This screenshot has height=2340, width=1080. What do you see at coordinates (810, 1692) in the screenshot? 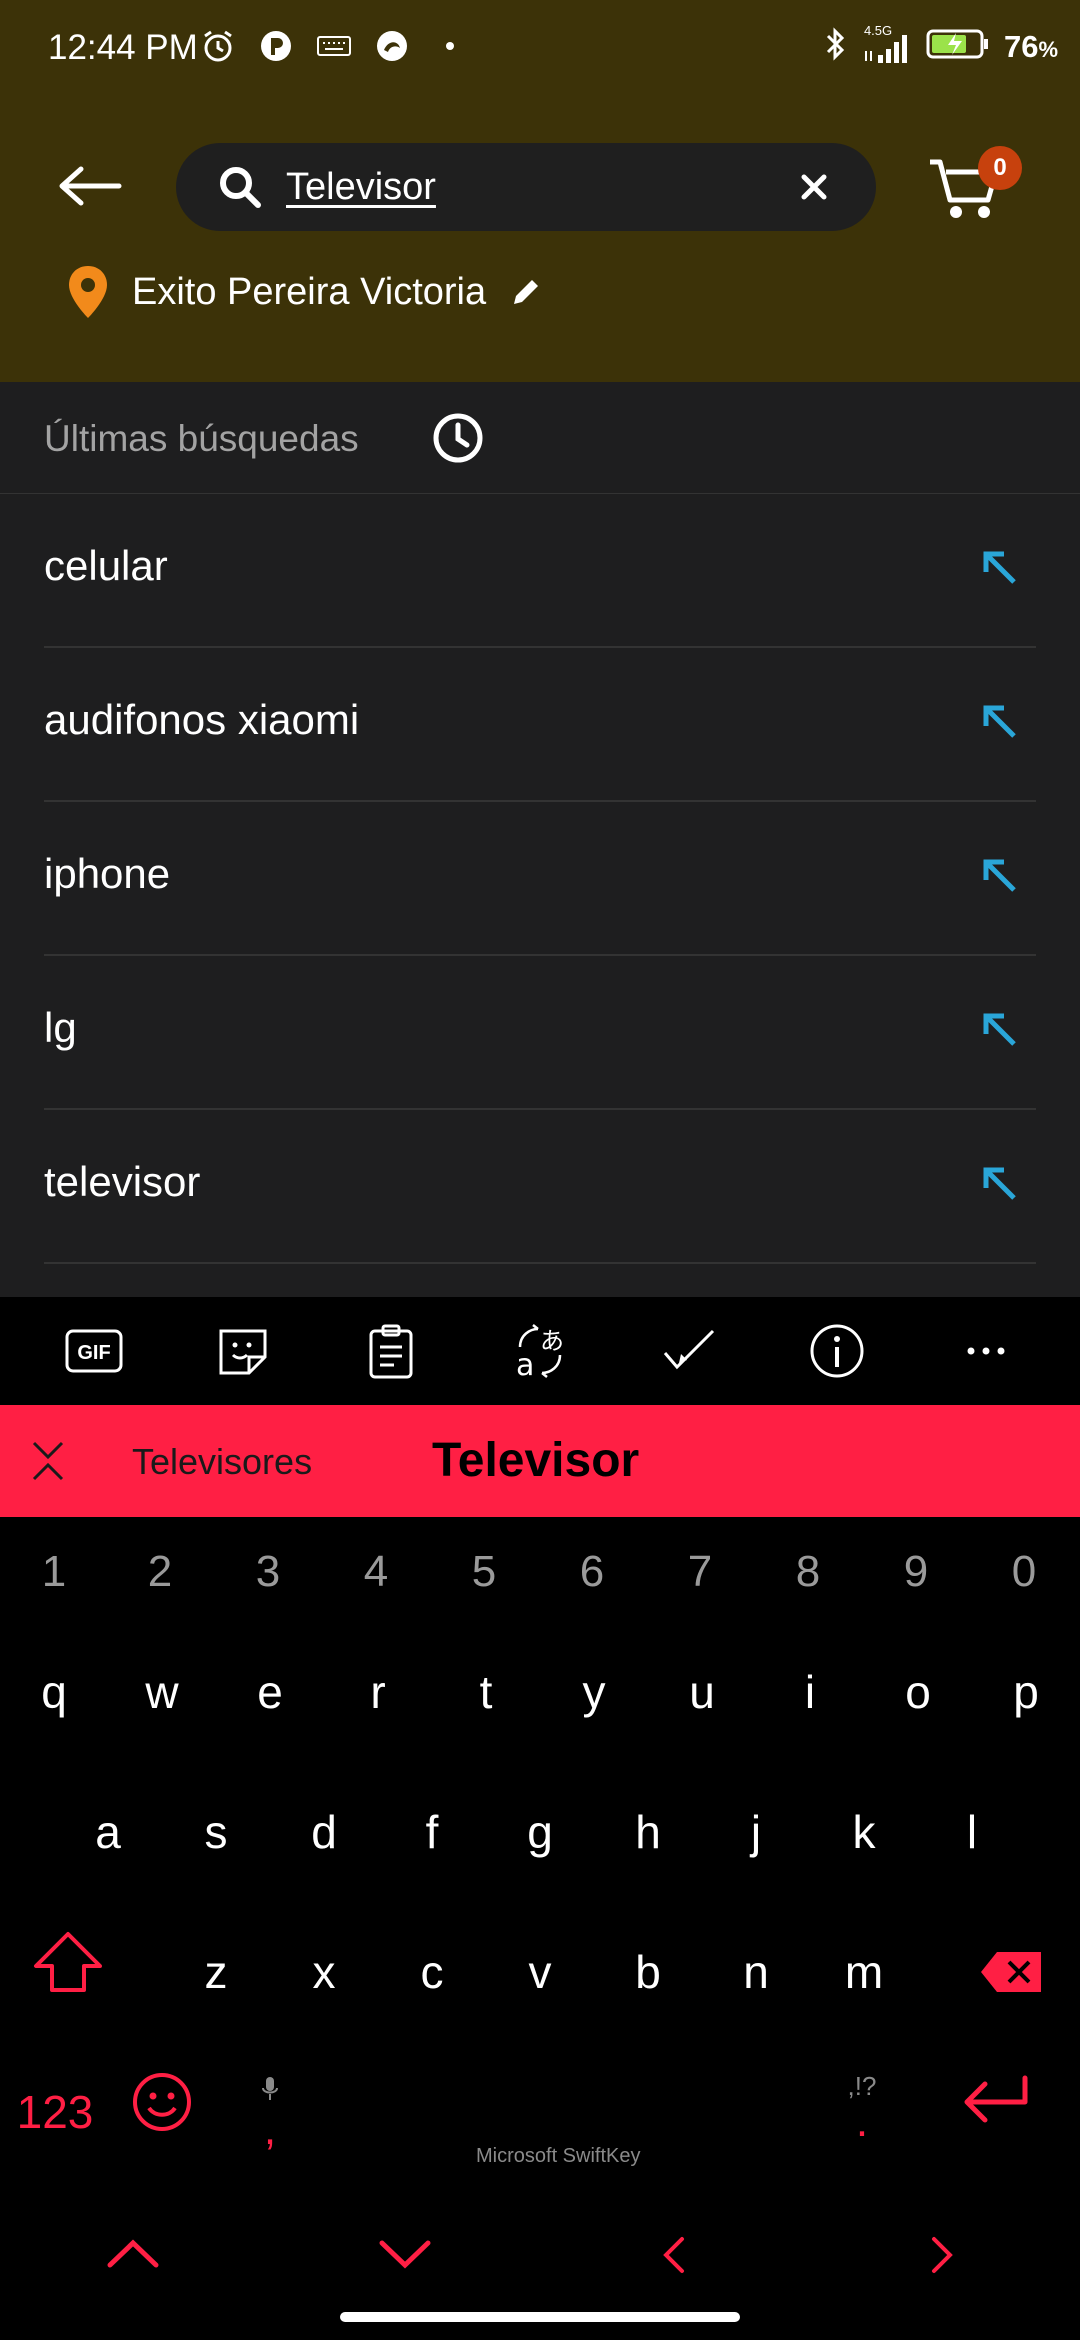
I see `key-i: i` at bounding box center [810, 1692].